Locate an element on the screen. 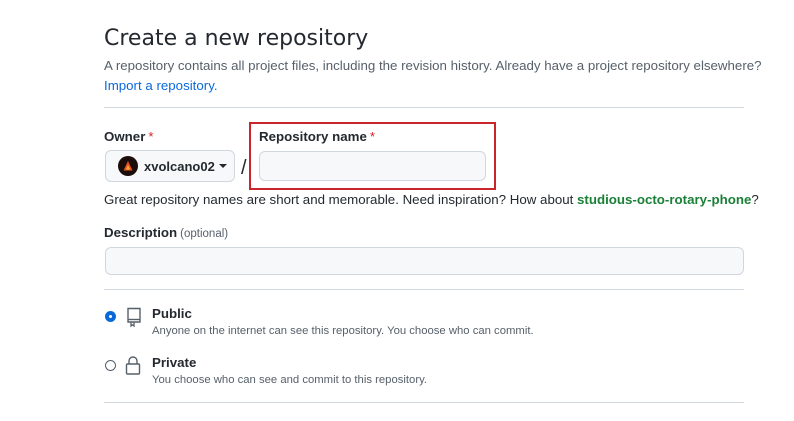 The height and width of the screenshot is (421, 794). optional-tag: (optional) is located at coordinates (204, 234).